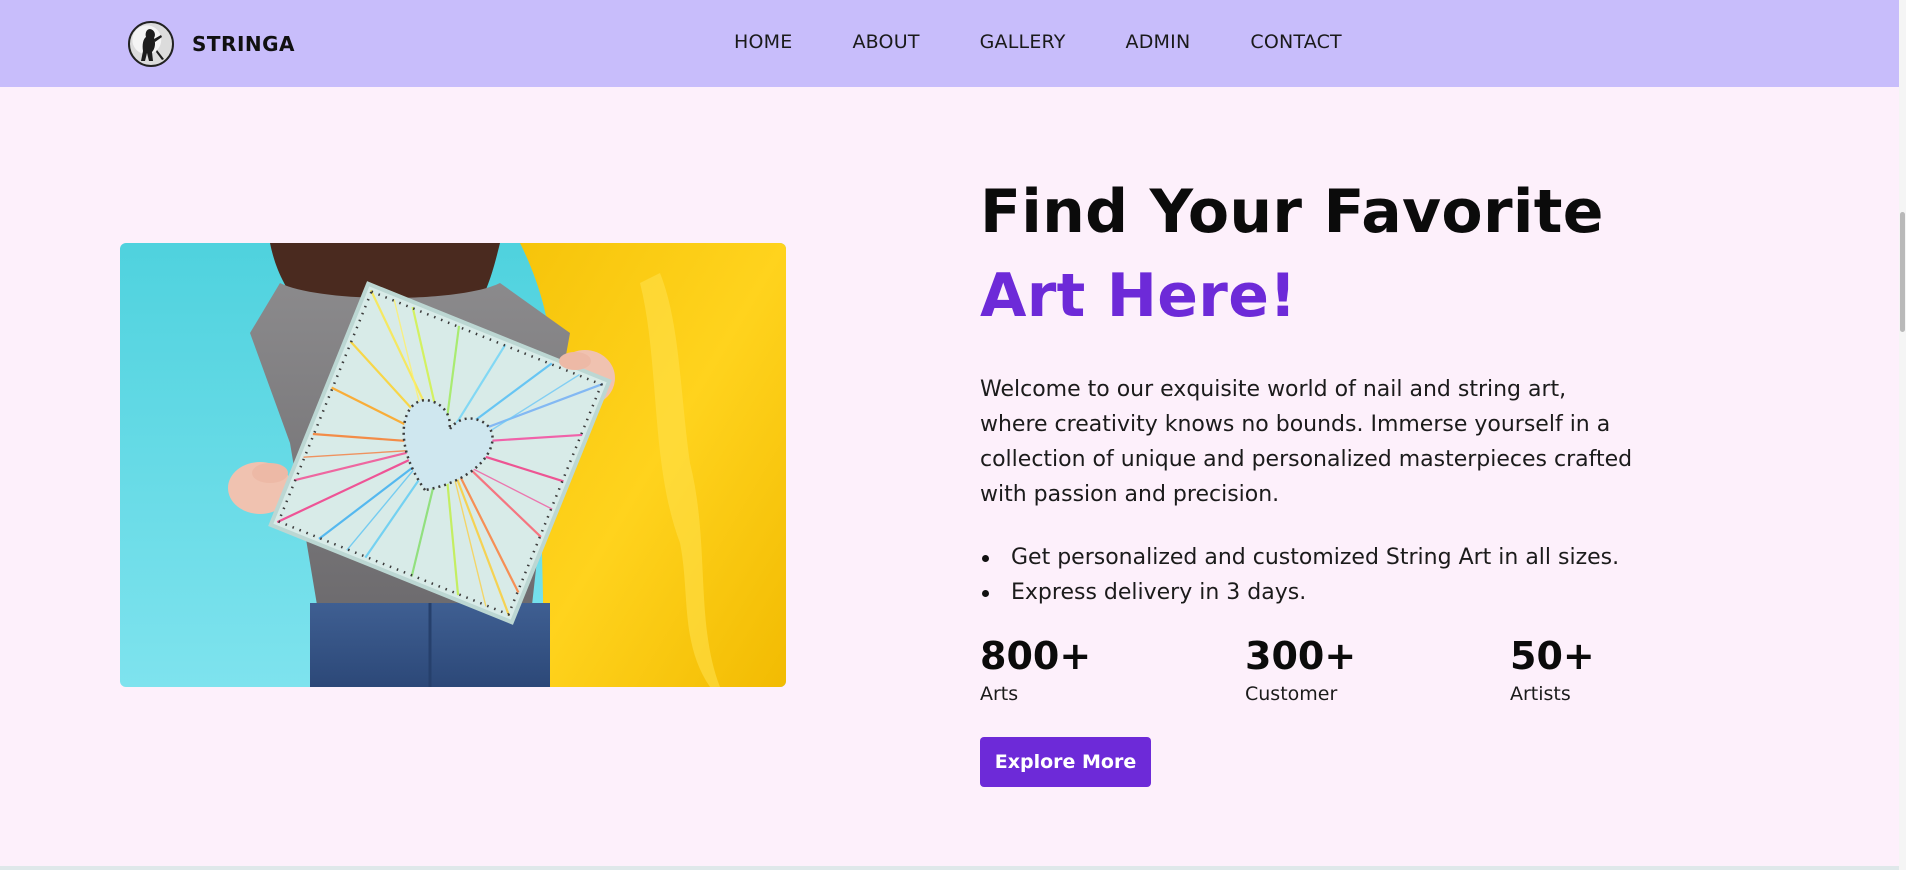  Describe the element at coordinates (1065, 762) in the screenshot. I see `explore-more-button: Explore More` at that location.